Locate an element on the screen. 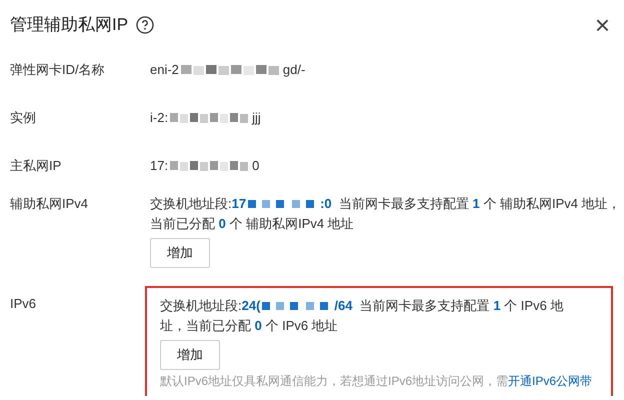 The height and width of the screenshot is (400, 624). note-text: 默认IPv6地址仅具私网通信能力，若想通过IPv6地址访问公网，需 is located at coordinates (334, 381).